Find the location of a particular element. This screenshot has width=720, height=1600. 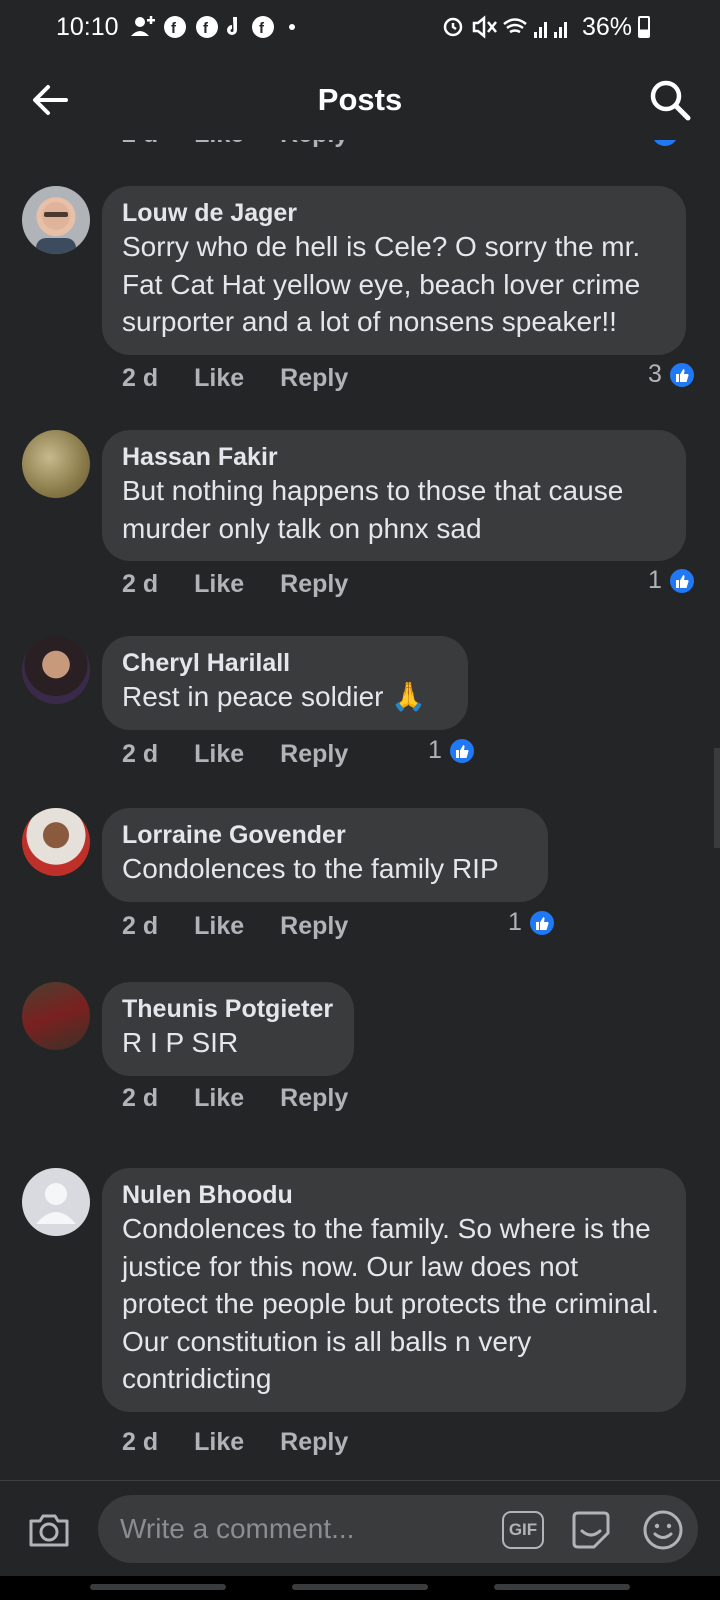

scrollbar is located at coordinates (717, 798).